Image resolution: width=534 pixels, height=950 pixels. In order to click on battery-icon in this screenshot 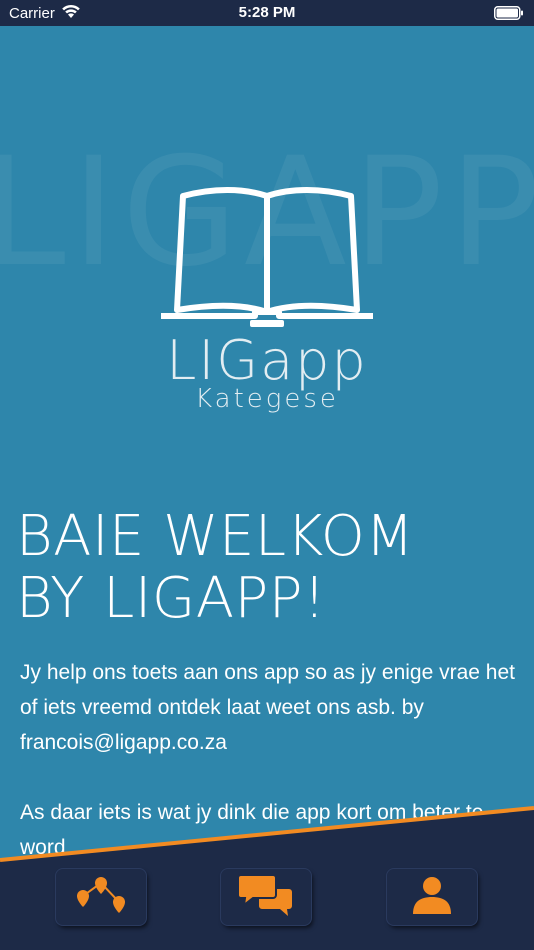, I will do `click(509, 15)`.